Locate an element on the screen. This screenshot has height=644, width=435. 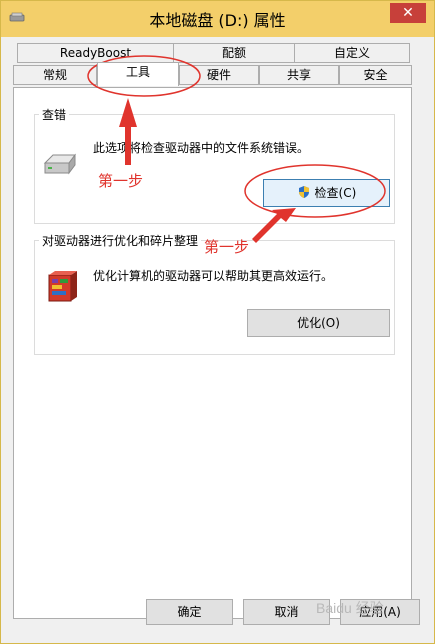
optimize-label: 对驱动器进行优化和碎片整理 is located at coordinates (120, 240).